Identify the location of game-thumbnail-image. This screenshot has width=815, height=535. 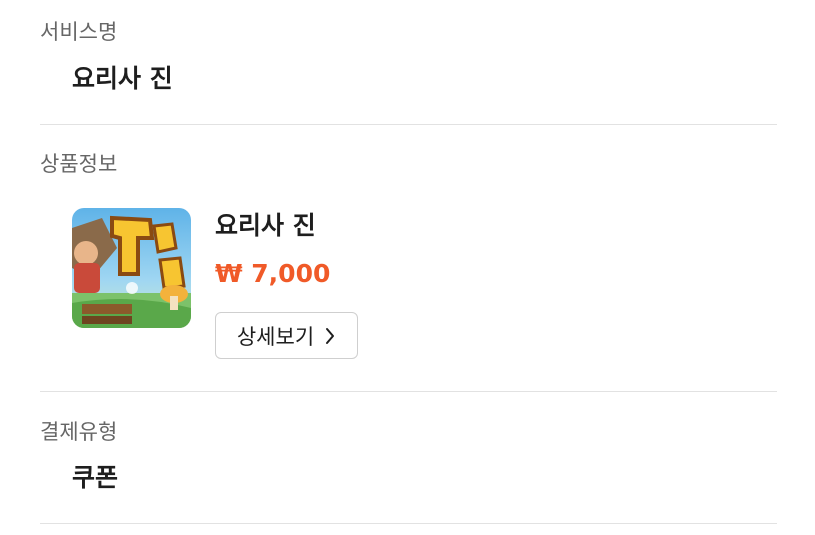
(131, 268).